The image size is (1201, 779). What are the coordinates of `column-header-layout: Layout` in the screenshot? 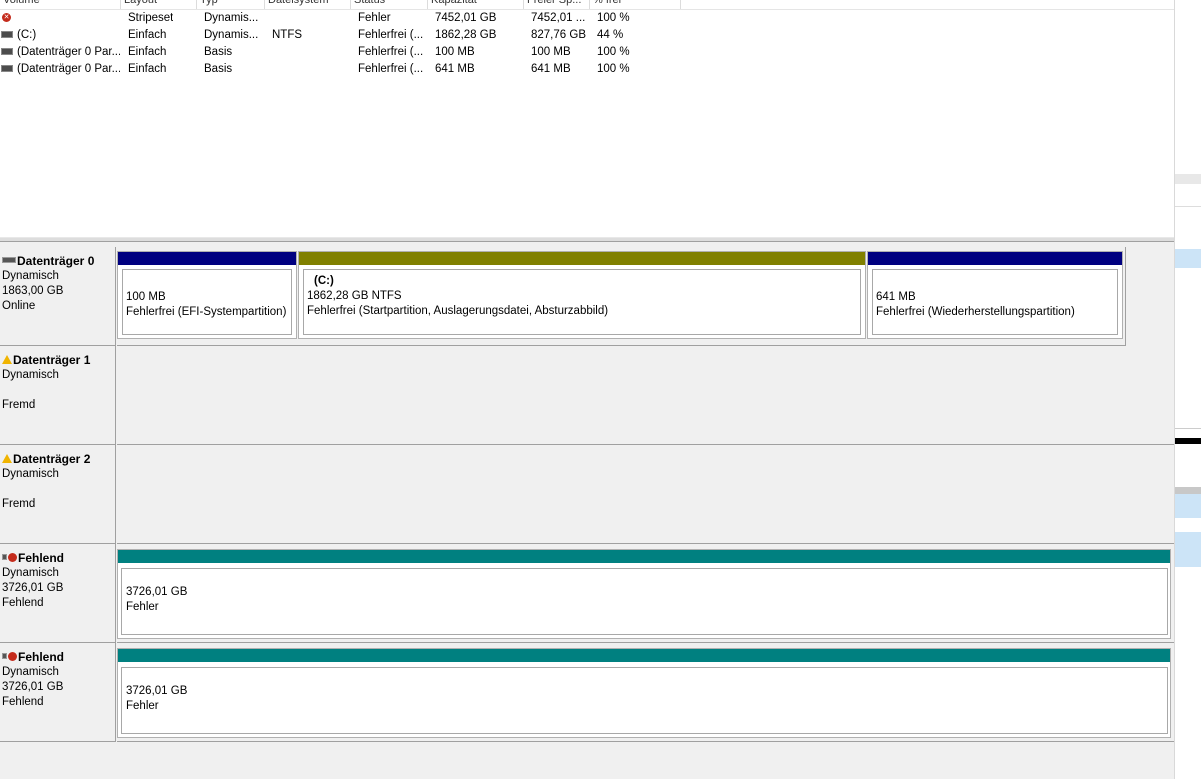 It's located at (159, 4).